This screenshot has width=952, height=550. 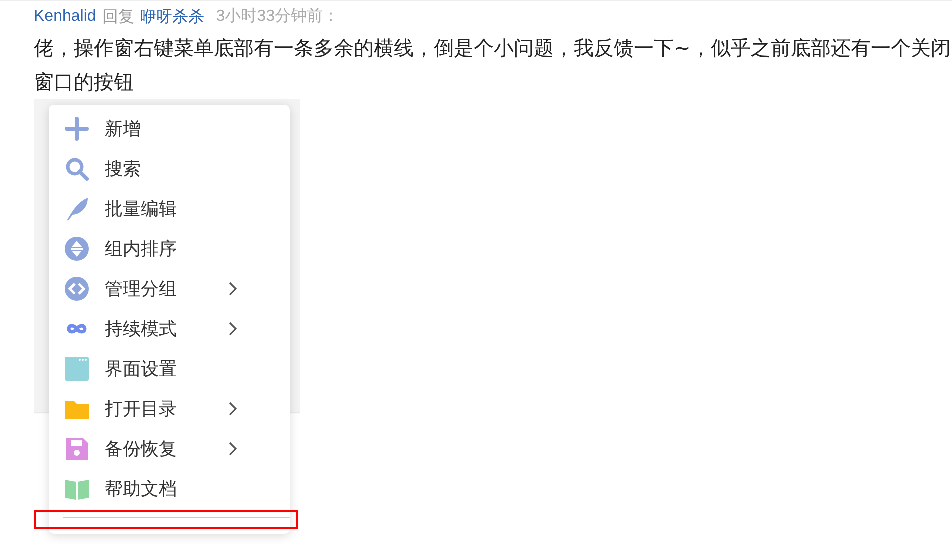 I want to click on reply-to-link: 咿呀杀杀, so click(x=172, y=17).